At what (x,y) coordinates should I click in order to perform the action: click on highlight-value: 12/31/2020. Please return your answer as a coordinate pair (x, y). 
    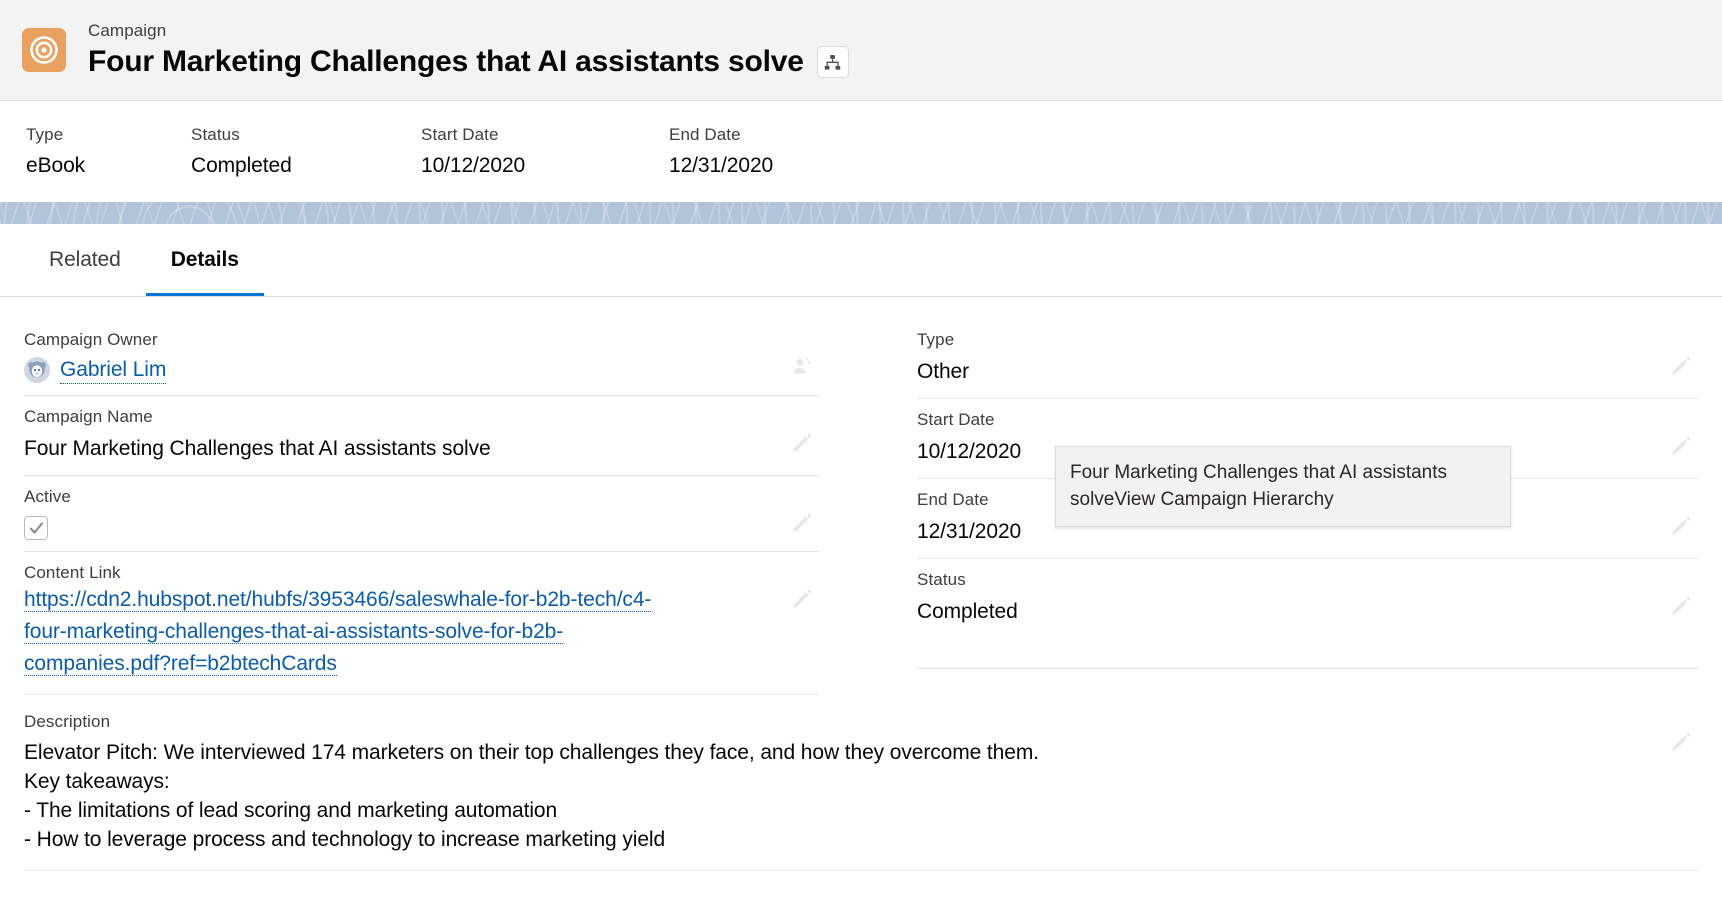
    Looking at the image, I should click on (721, 165).